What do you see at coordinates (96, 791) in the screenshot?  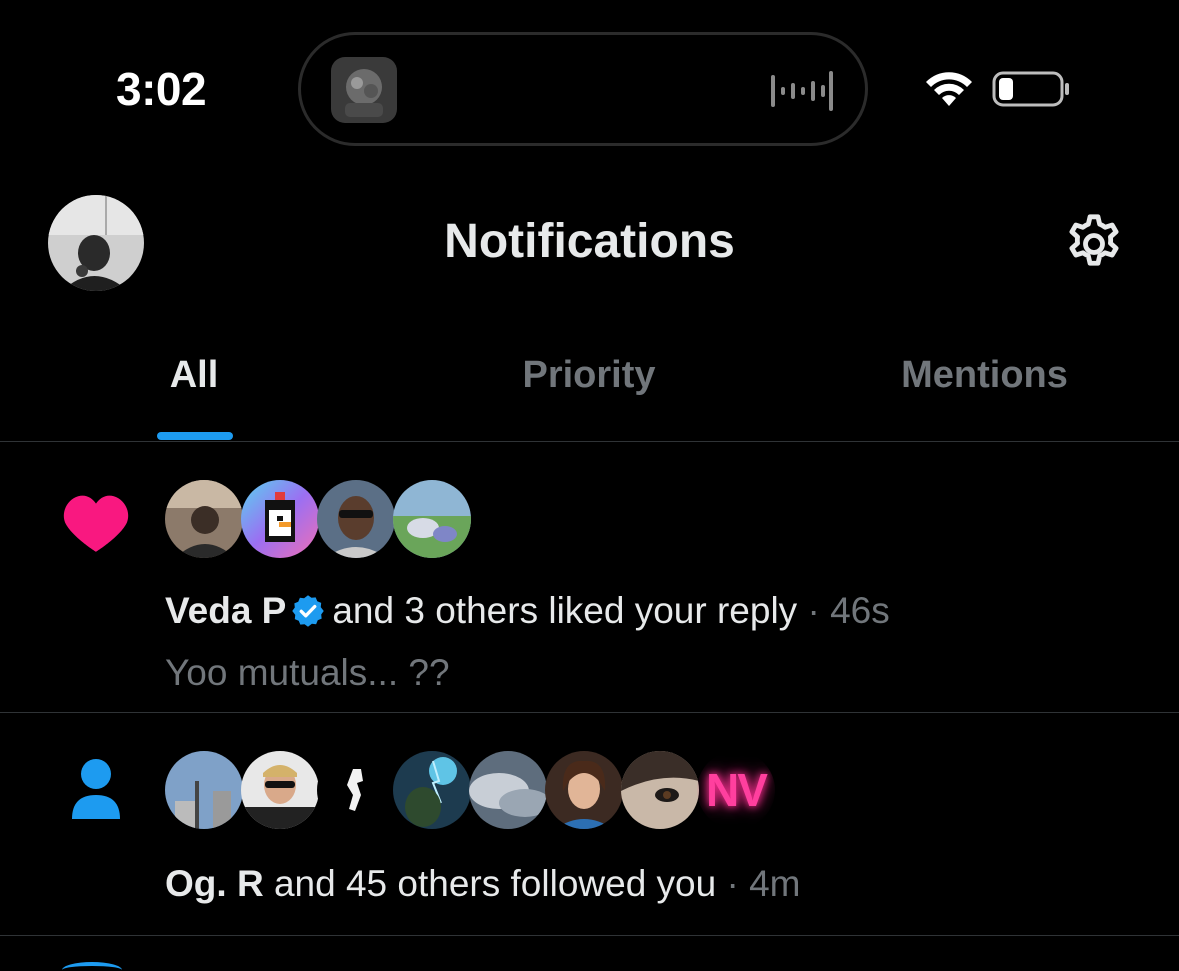 I see `person-icon` at bounding box center [96, 791].